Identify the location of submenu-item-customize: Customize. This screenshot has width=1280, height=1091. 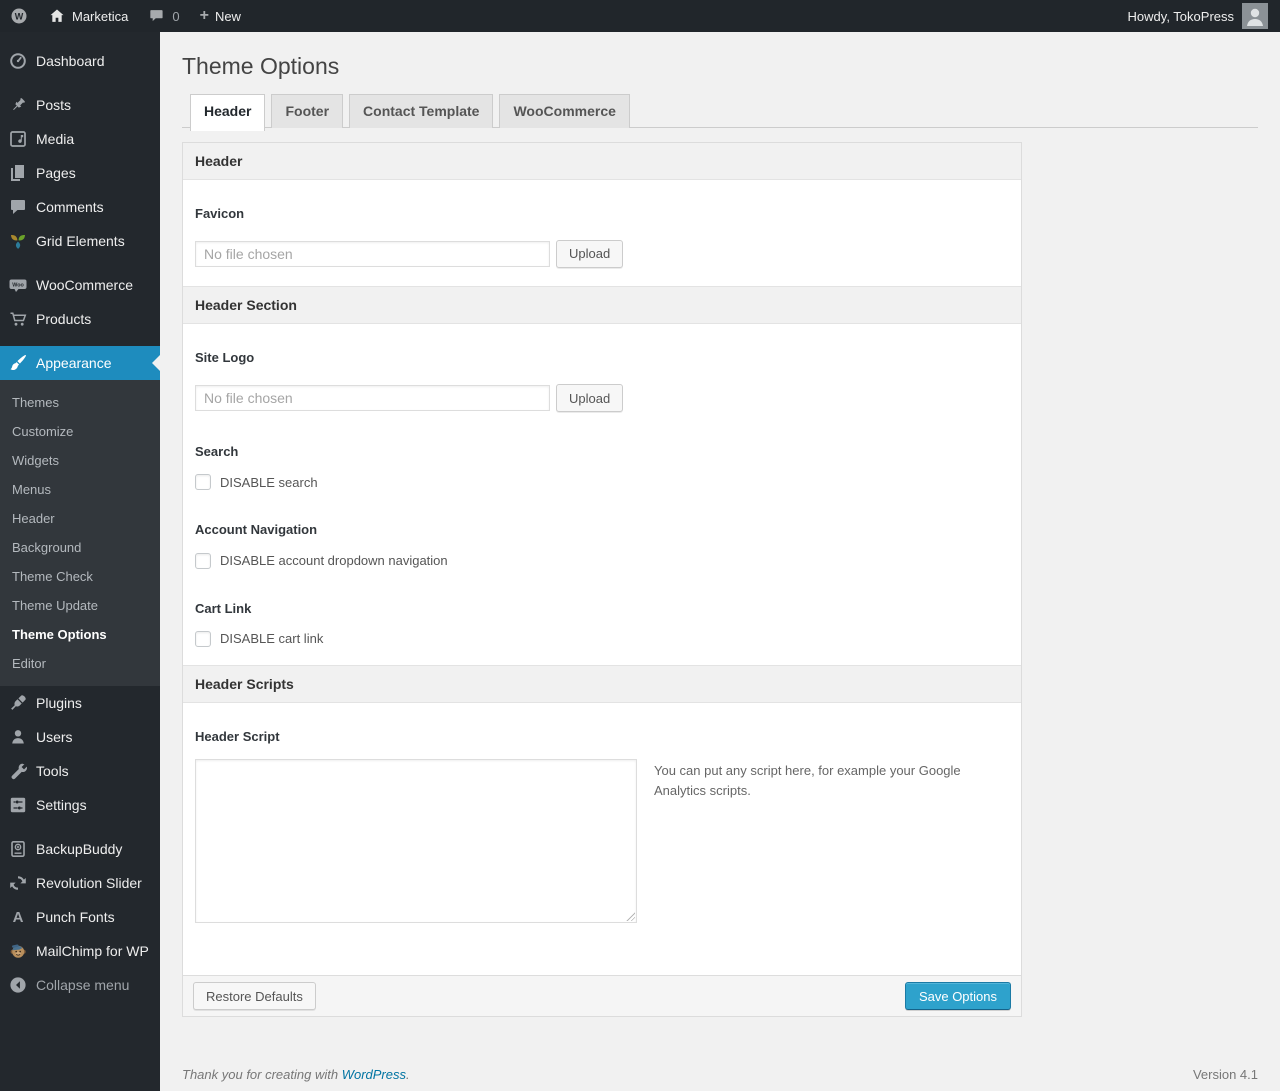
(80, 431).